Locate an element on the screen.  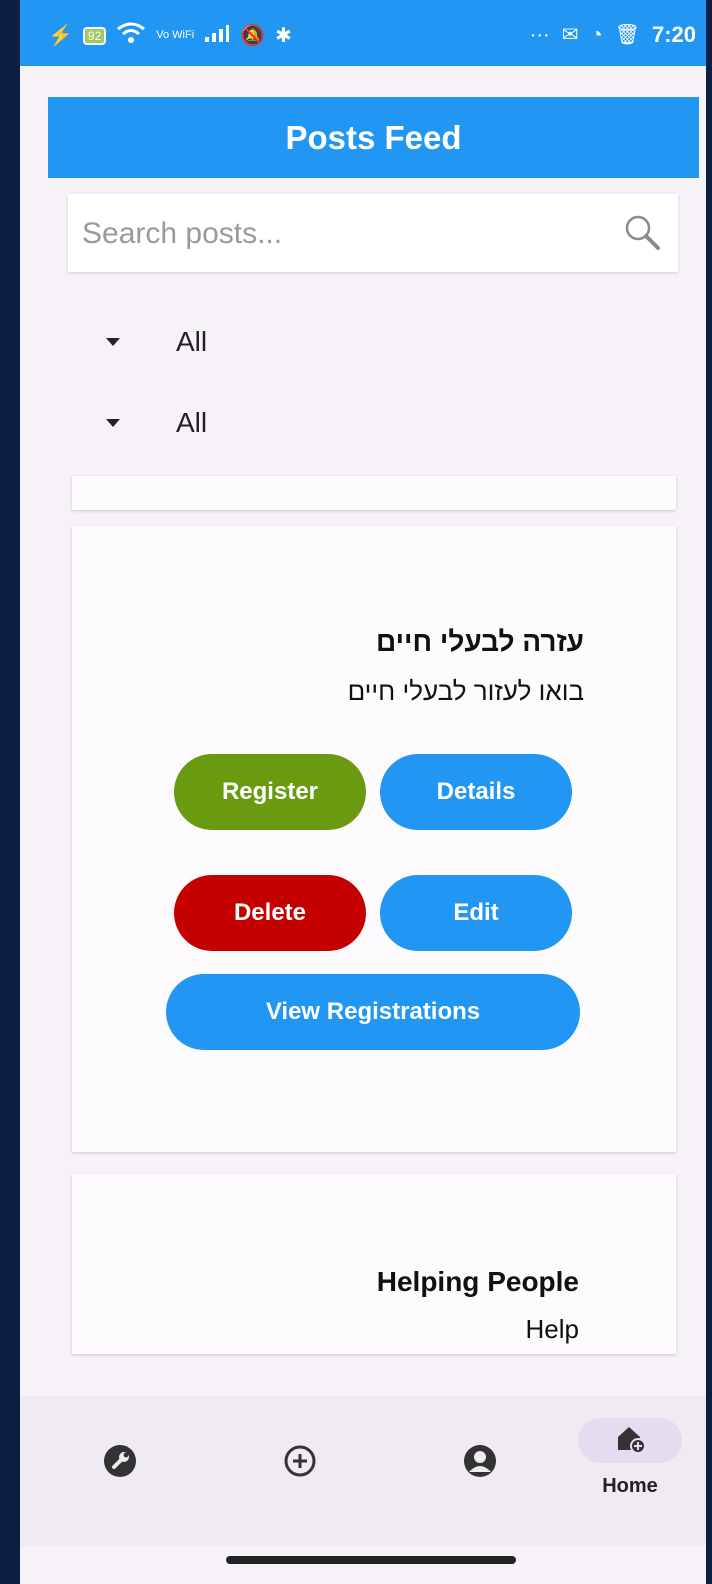
details-button: Details is located at coordinates (476, 792).